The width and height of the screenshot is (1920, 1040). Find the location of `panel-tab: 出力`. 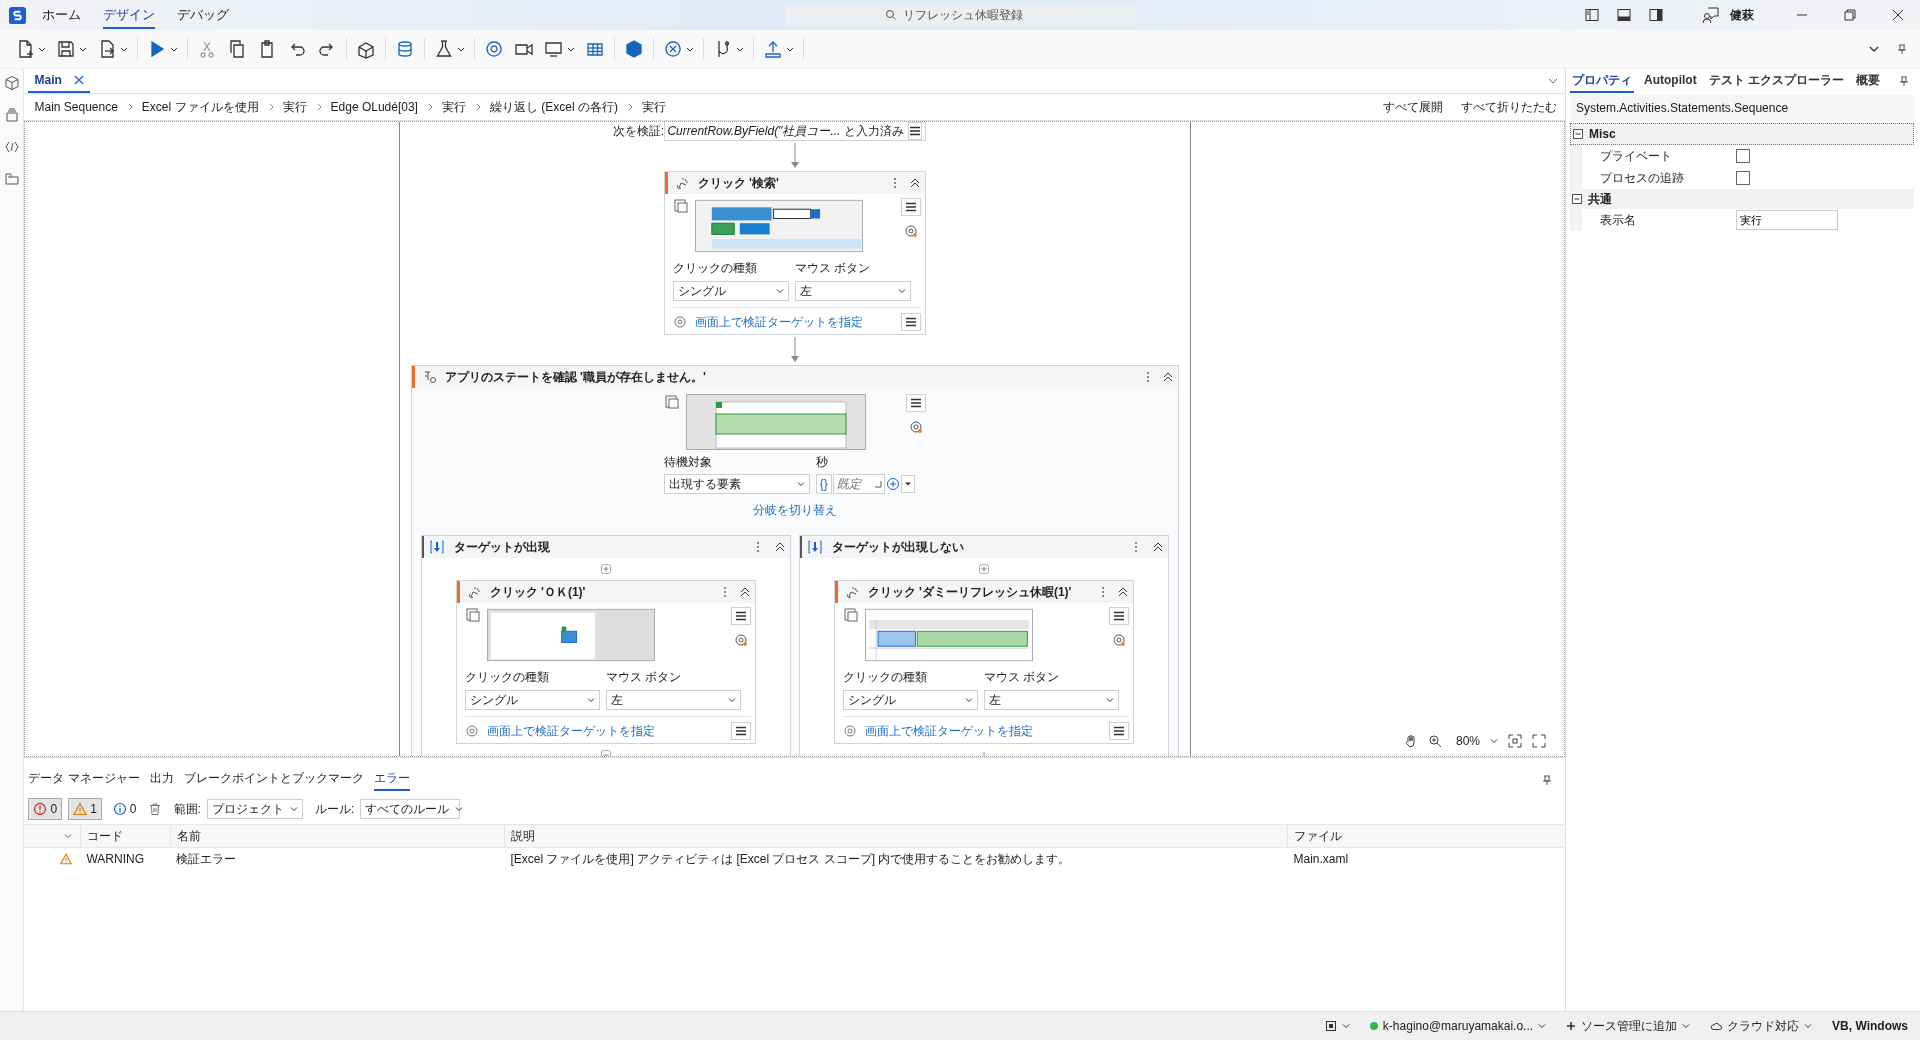

panel-tab: 出力 is located at coordinates (161, 780).